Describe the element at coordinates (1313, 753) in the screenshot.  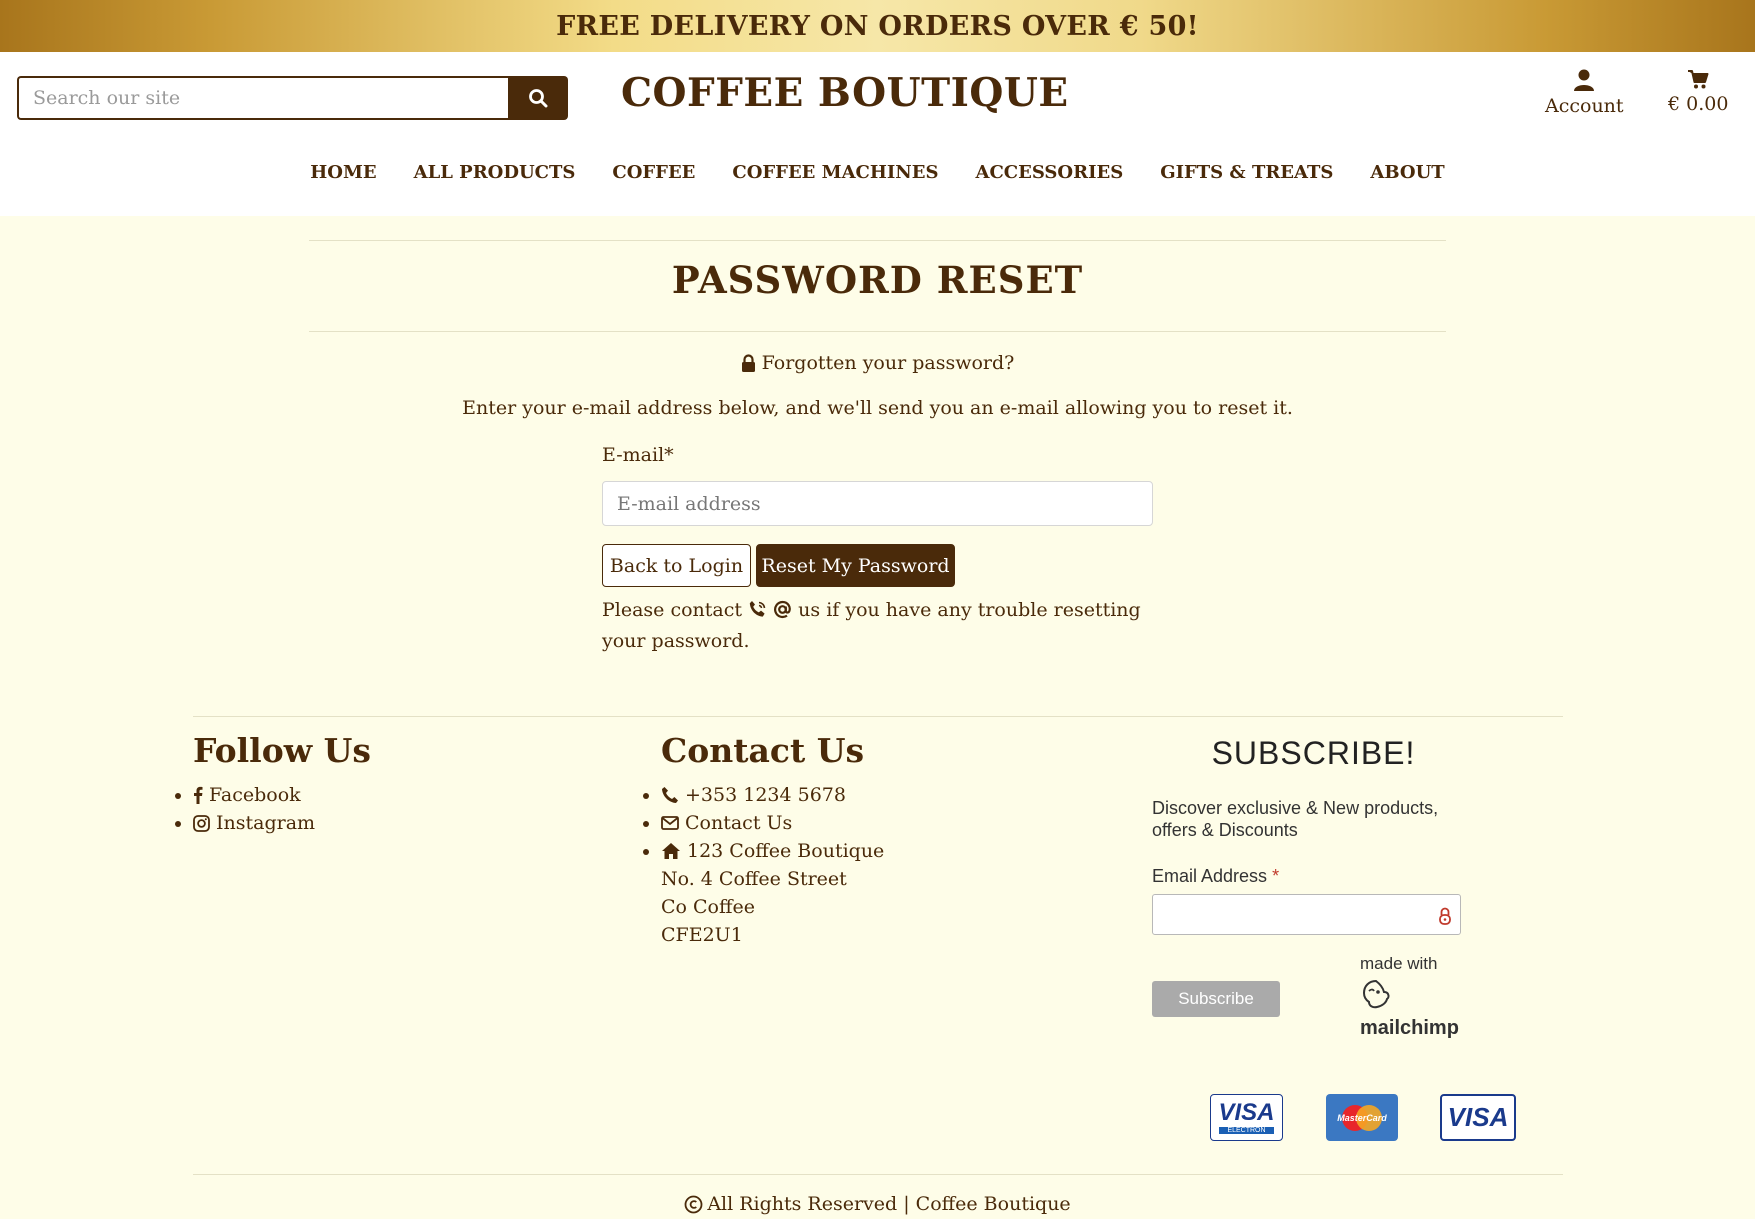
I see `subscribe-title: SUBSCRIBE!` at that location.